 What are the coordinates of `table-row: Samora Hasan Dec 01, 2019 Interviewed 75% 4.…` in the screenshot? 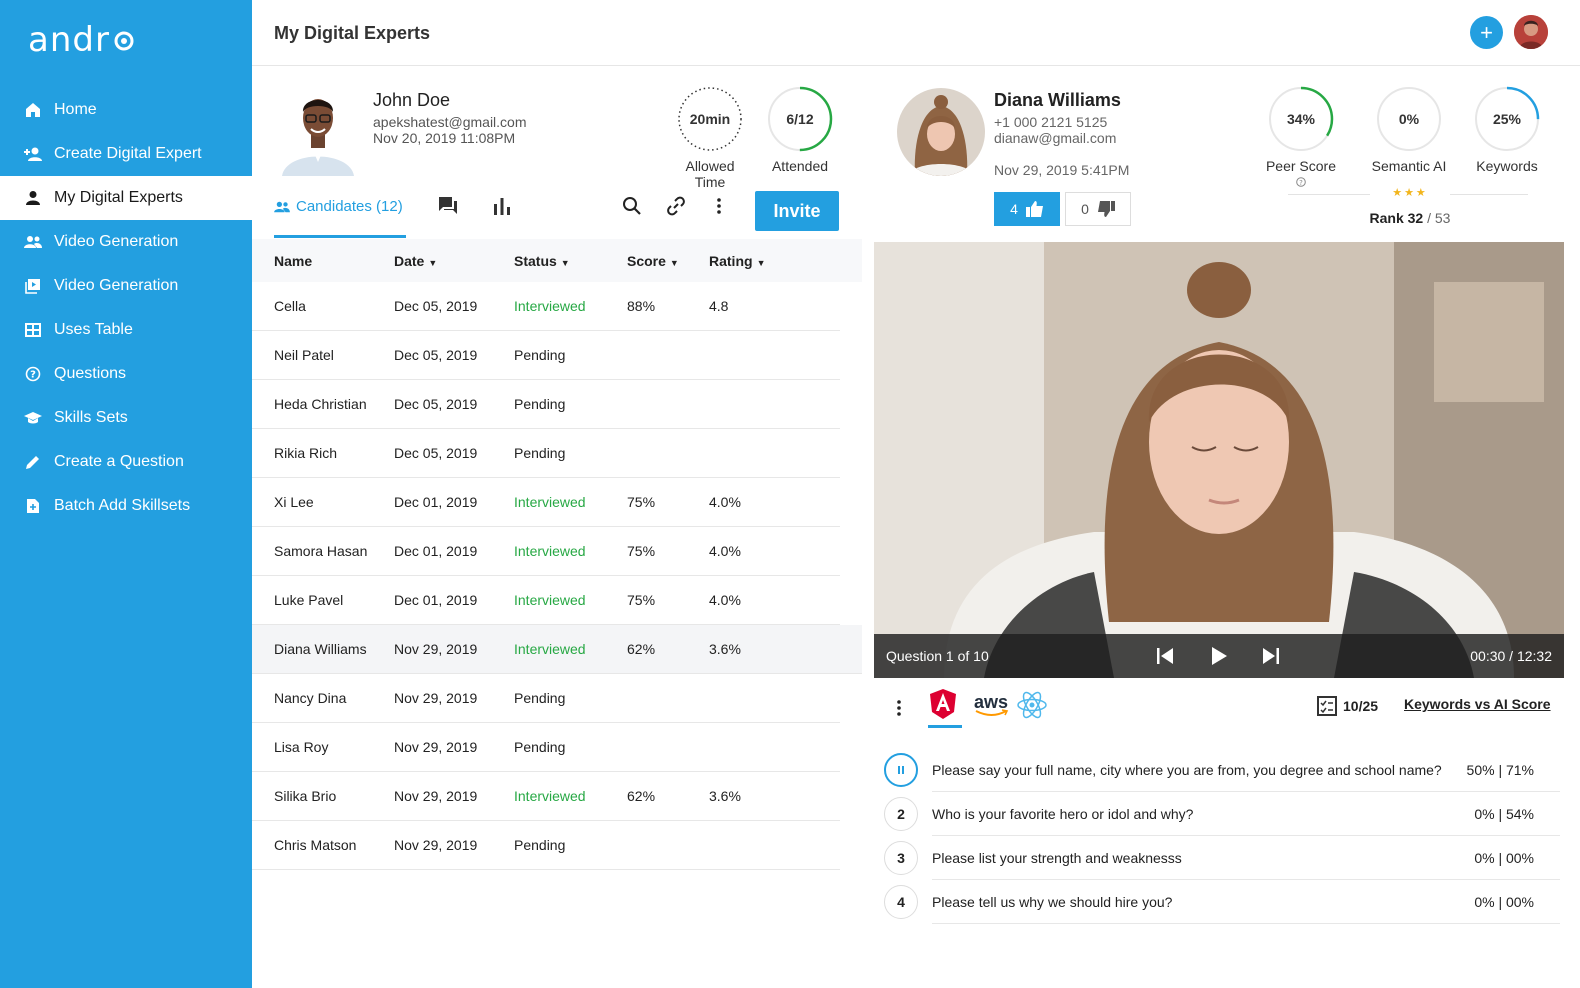 It's located at (546, 551).